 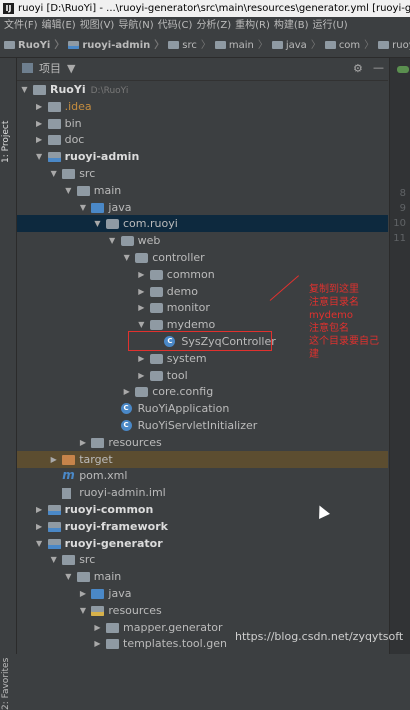 What do you see at coordinates (202, 139) in the screenshot?
I see `tree-item: ▶ doc` at bounding box center [202, 139].